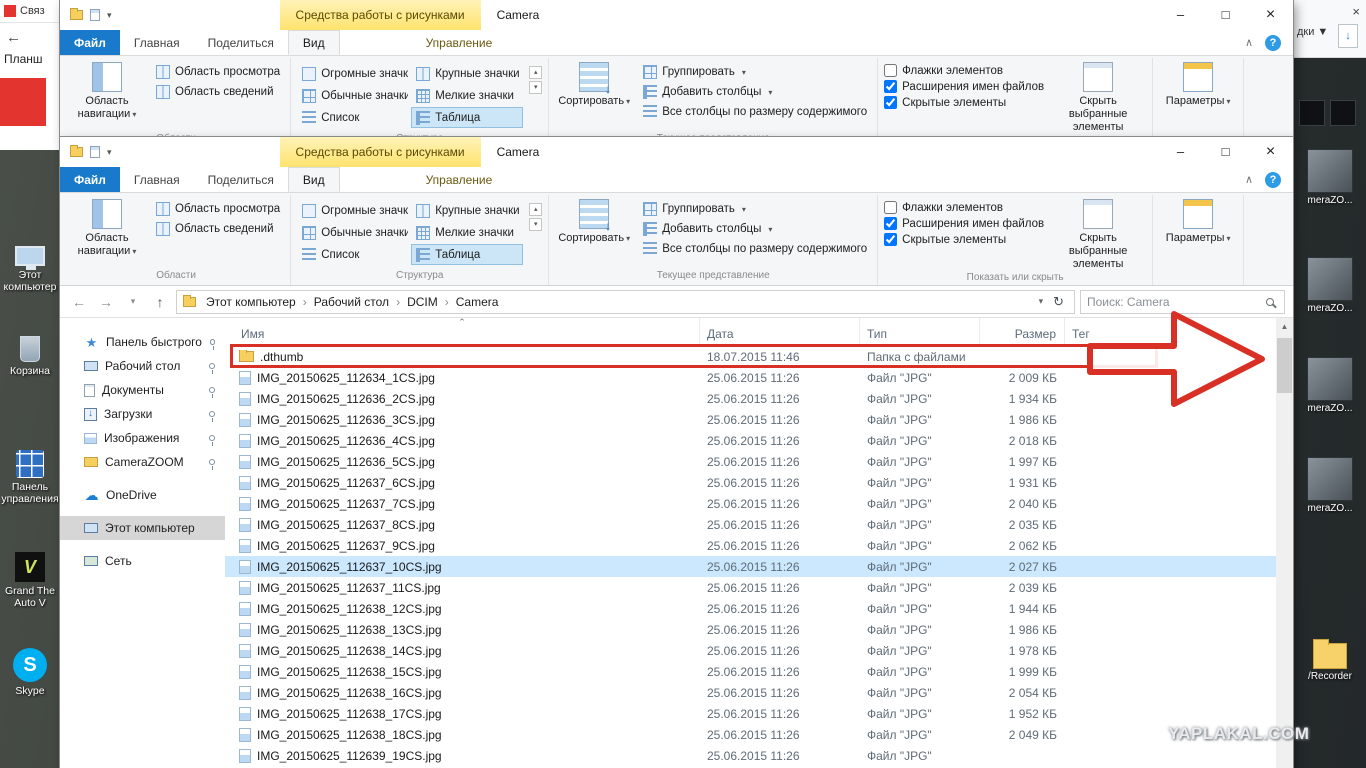  Describe the element at coordinates (160, 302) in the screenshot. I see `up-button: ↑` at that location.